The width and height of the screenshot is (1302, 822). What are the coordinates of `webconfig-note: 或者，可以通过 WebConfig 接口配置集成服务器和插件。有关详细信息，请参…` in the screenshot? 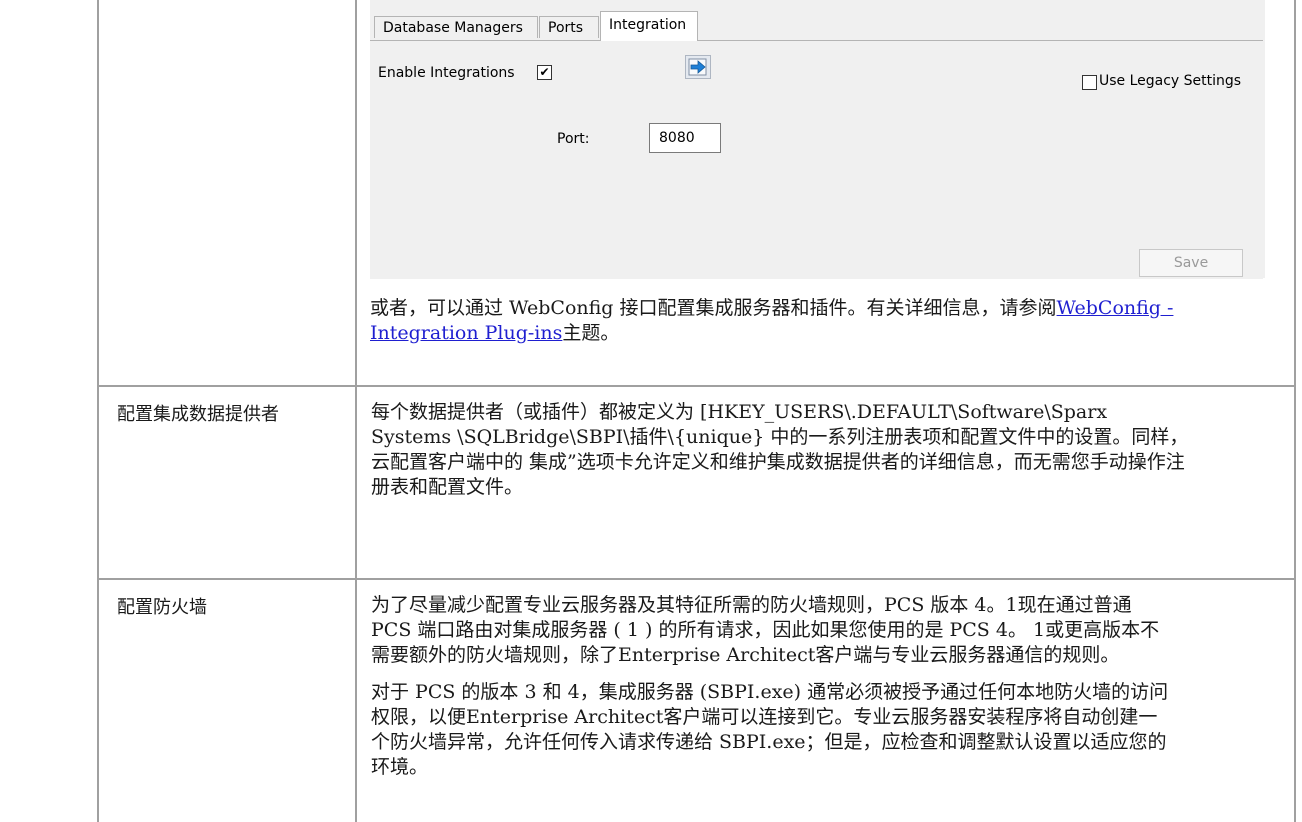 It's located at (787, 321).